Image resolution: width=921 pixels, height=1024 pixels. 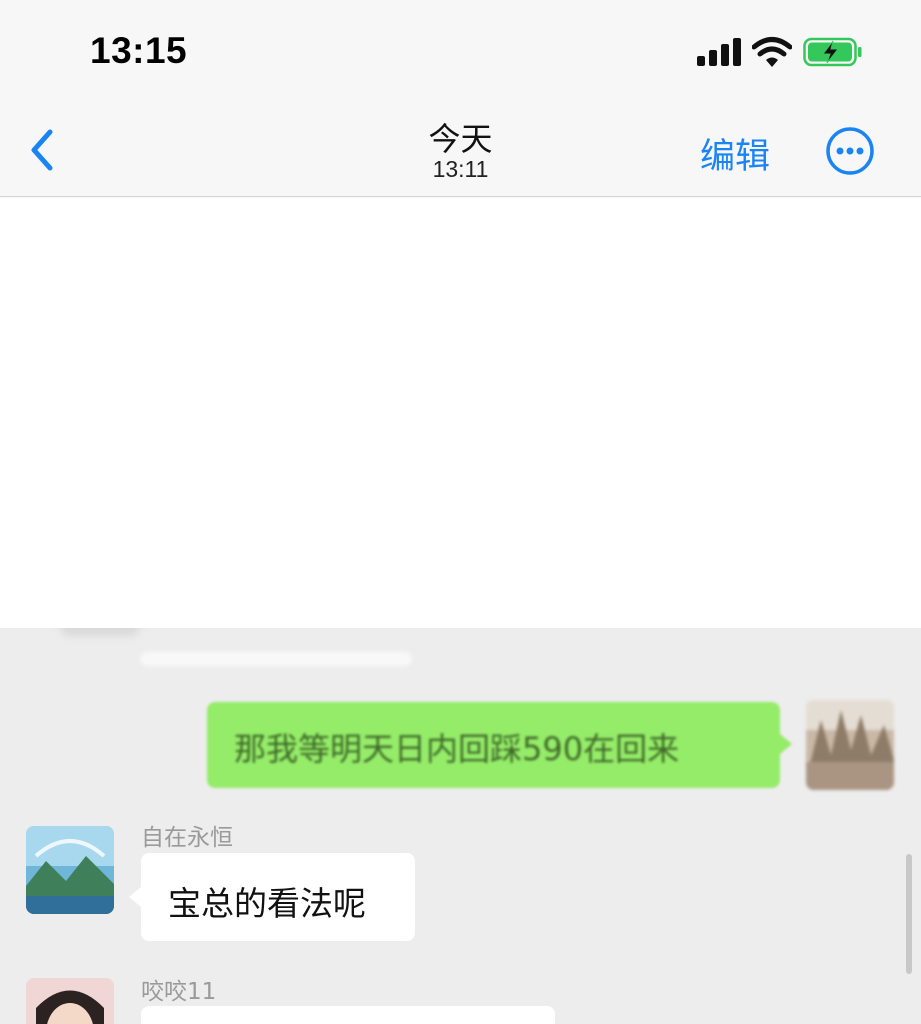 I want to click on nav-bar: 今天 13:11 编辑, so click(x=460, y=148).